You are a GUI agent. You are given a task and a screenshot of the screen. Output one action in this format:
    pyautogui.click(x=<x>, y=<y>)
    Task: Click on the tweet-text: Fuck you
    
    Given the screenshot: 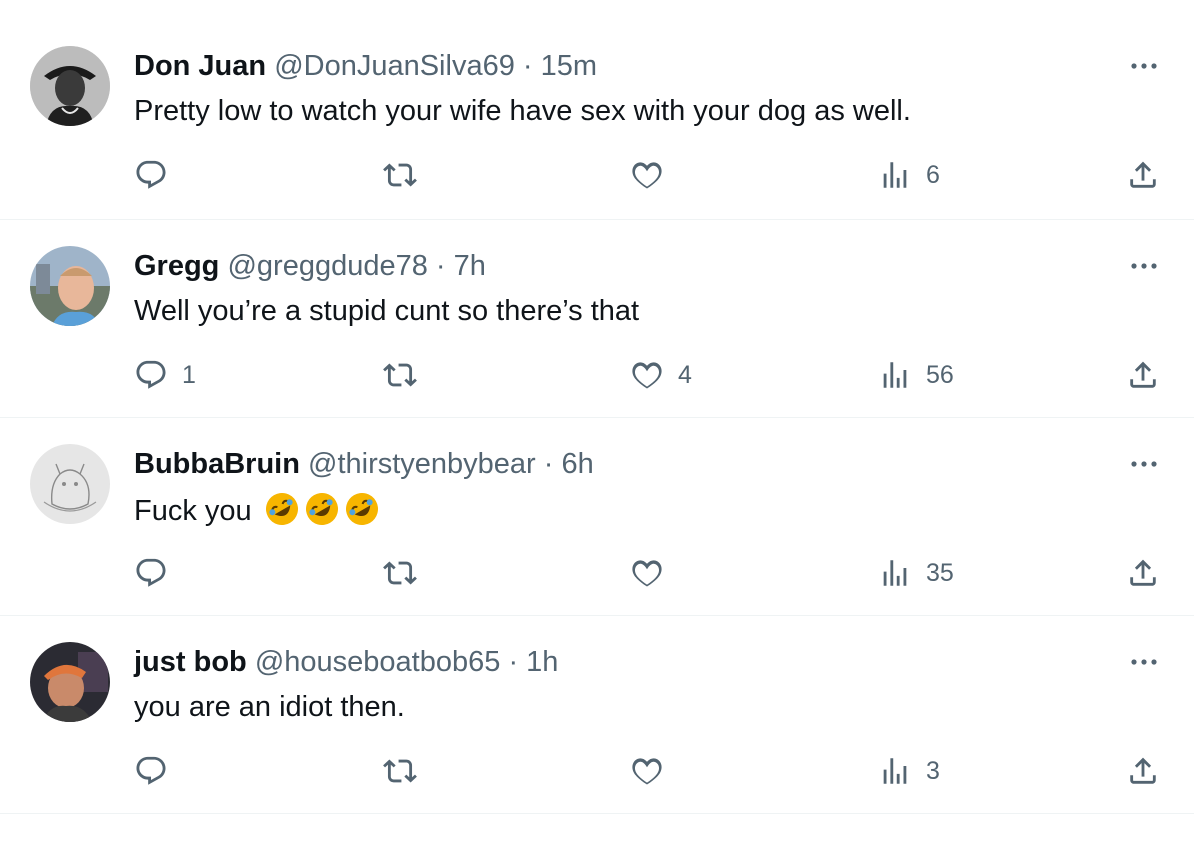 What is the action you would take?
    pyautogui.click(x=193, y=511)
    